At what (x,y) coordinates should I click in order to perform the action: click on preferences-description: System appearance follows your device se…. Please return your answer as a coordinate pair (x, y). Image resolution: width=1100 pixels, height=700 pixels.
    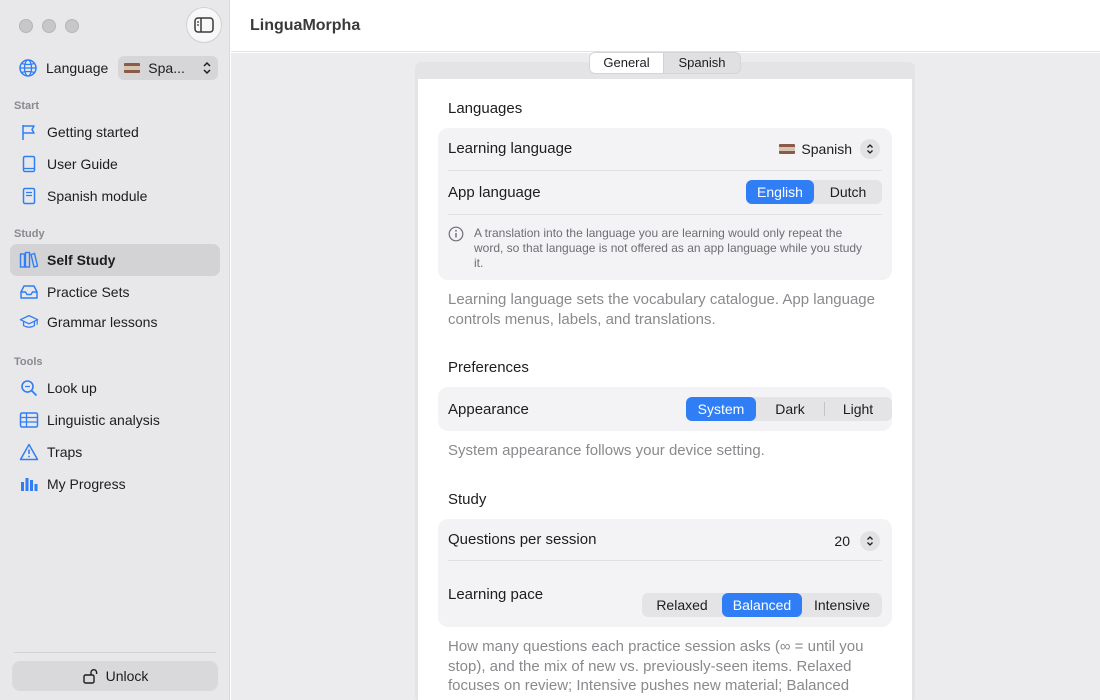
    Looking at the image, I should click on (606, 450).